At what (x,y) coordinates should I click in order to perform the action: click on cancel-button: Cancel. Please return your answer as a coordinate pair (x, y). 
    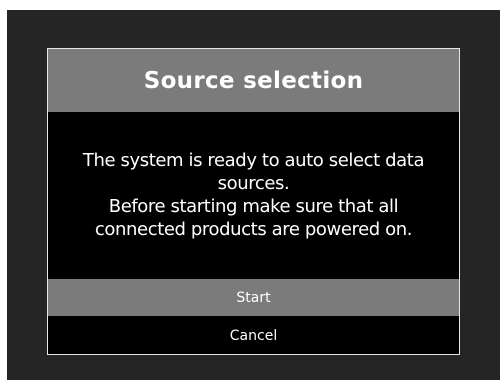
    Looking at the image, I should click on (253, 335).